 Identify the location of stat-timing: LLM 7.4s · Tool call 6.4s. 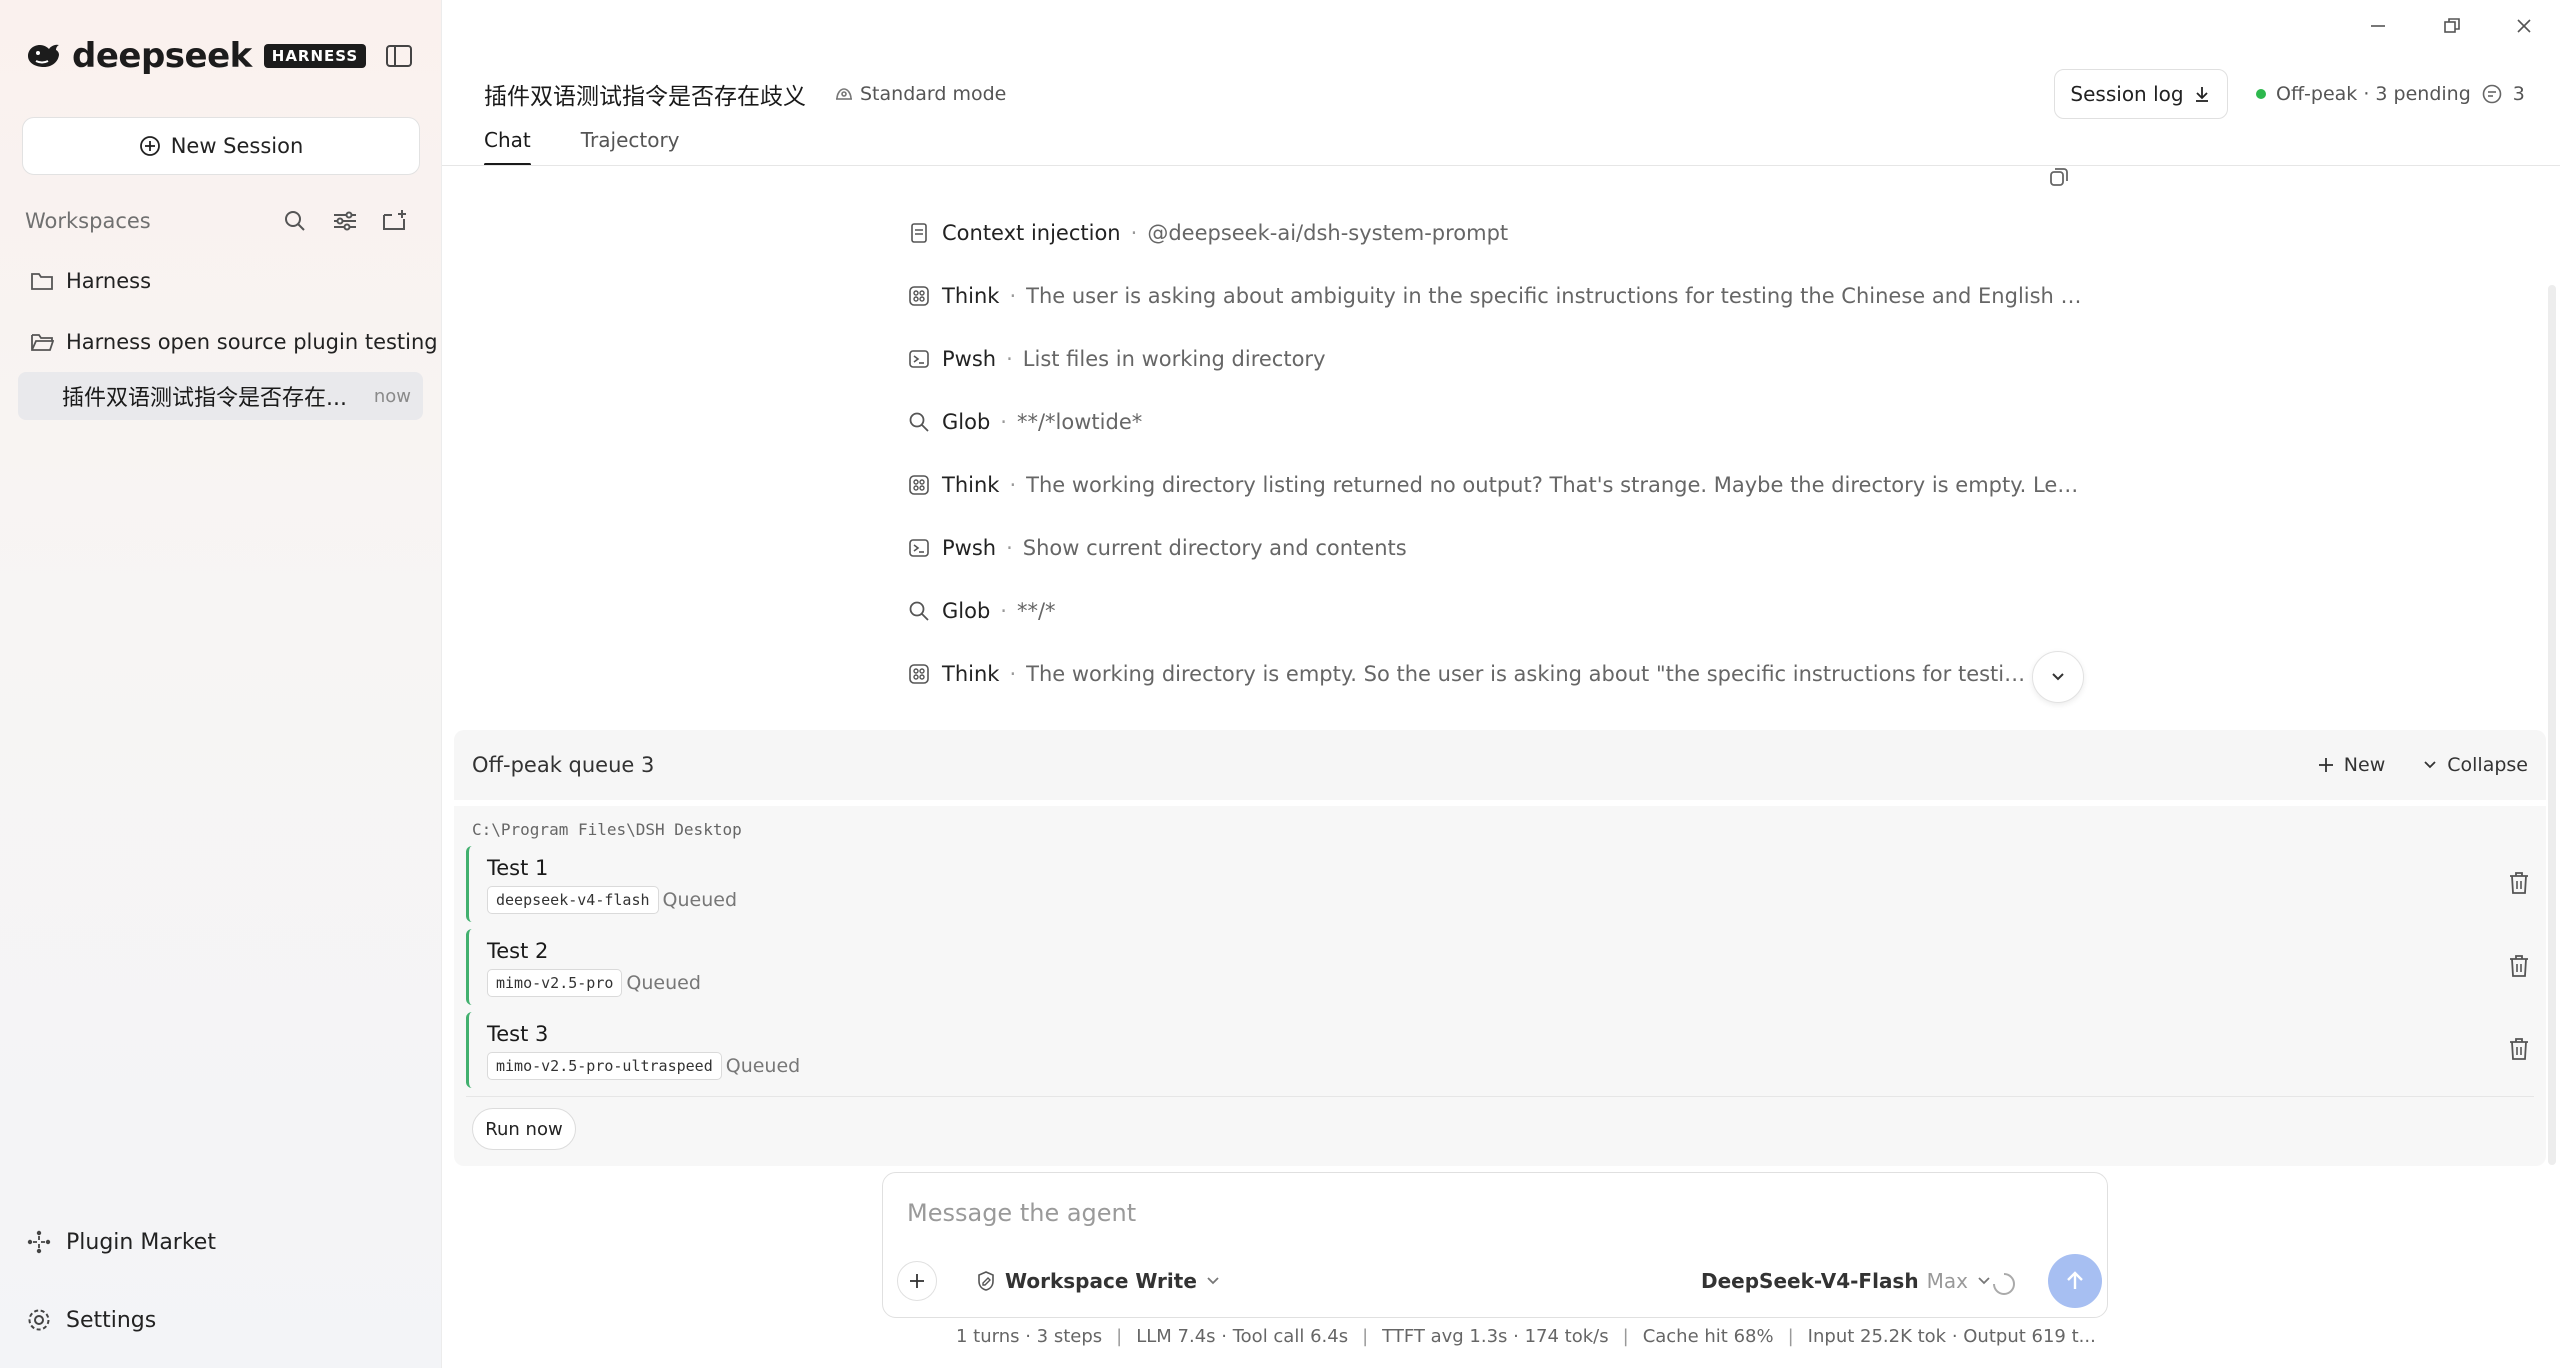
(1242, 1336).